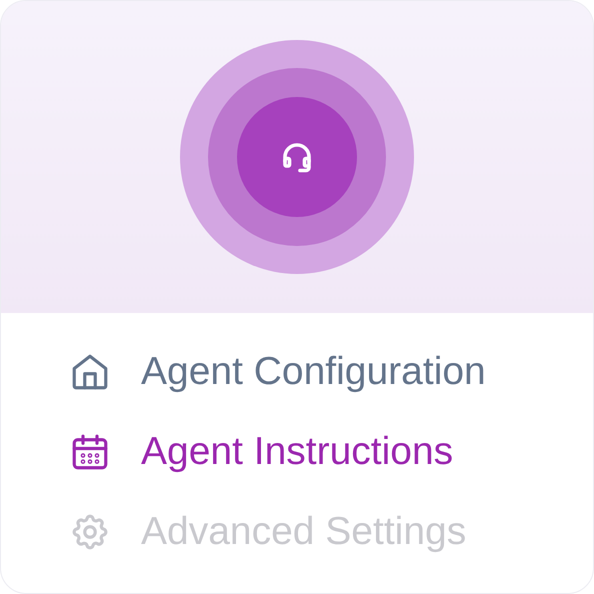  Describe the element at coordinates (261, 452) in the screenshot. I see `menu-item: Agent Instructions` at that location.